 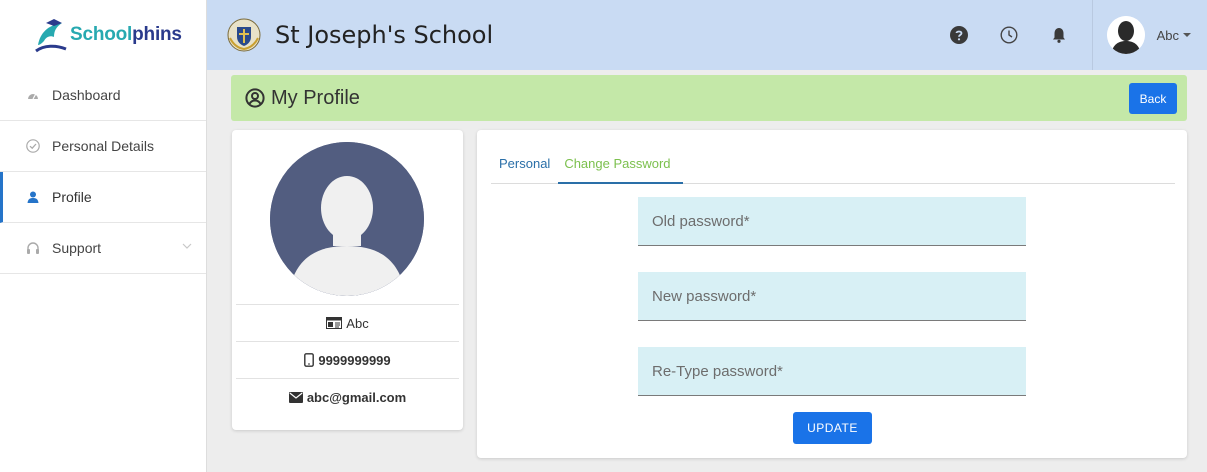 I want to click on user-icon, so click(x=33, y=197).